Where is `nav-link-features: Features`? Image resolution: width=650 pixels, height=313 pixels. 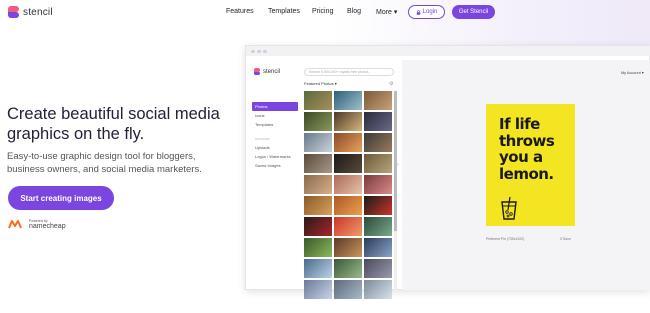
nav-link-features: Features is located at coordinates (240, 11).